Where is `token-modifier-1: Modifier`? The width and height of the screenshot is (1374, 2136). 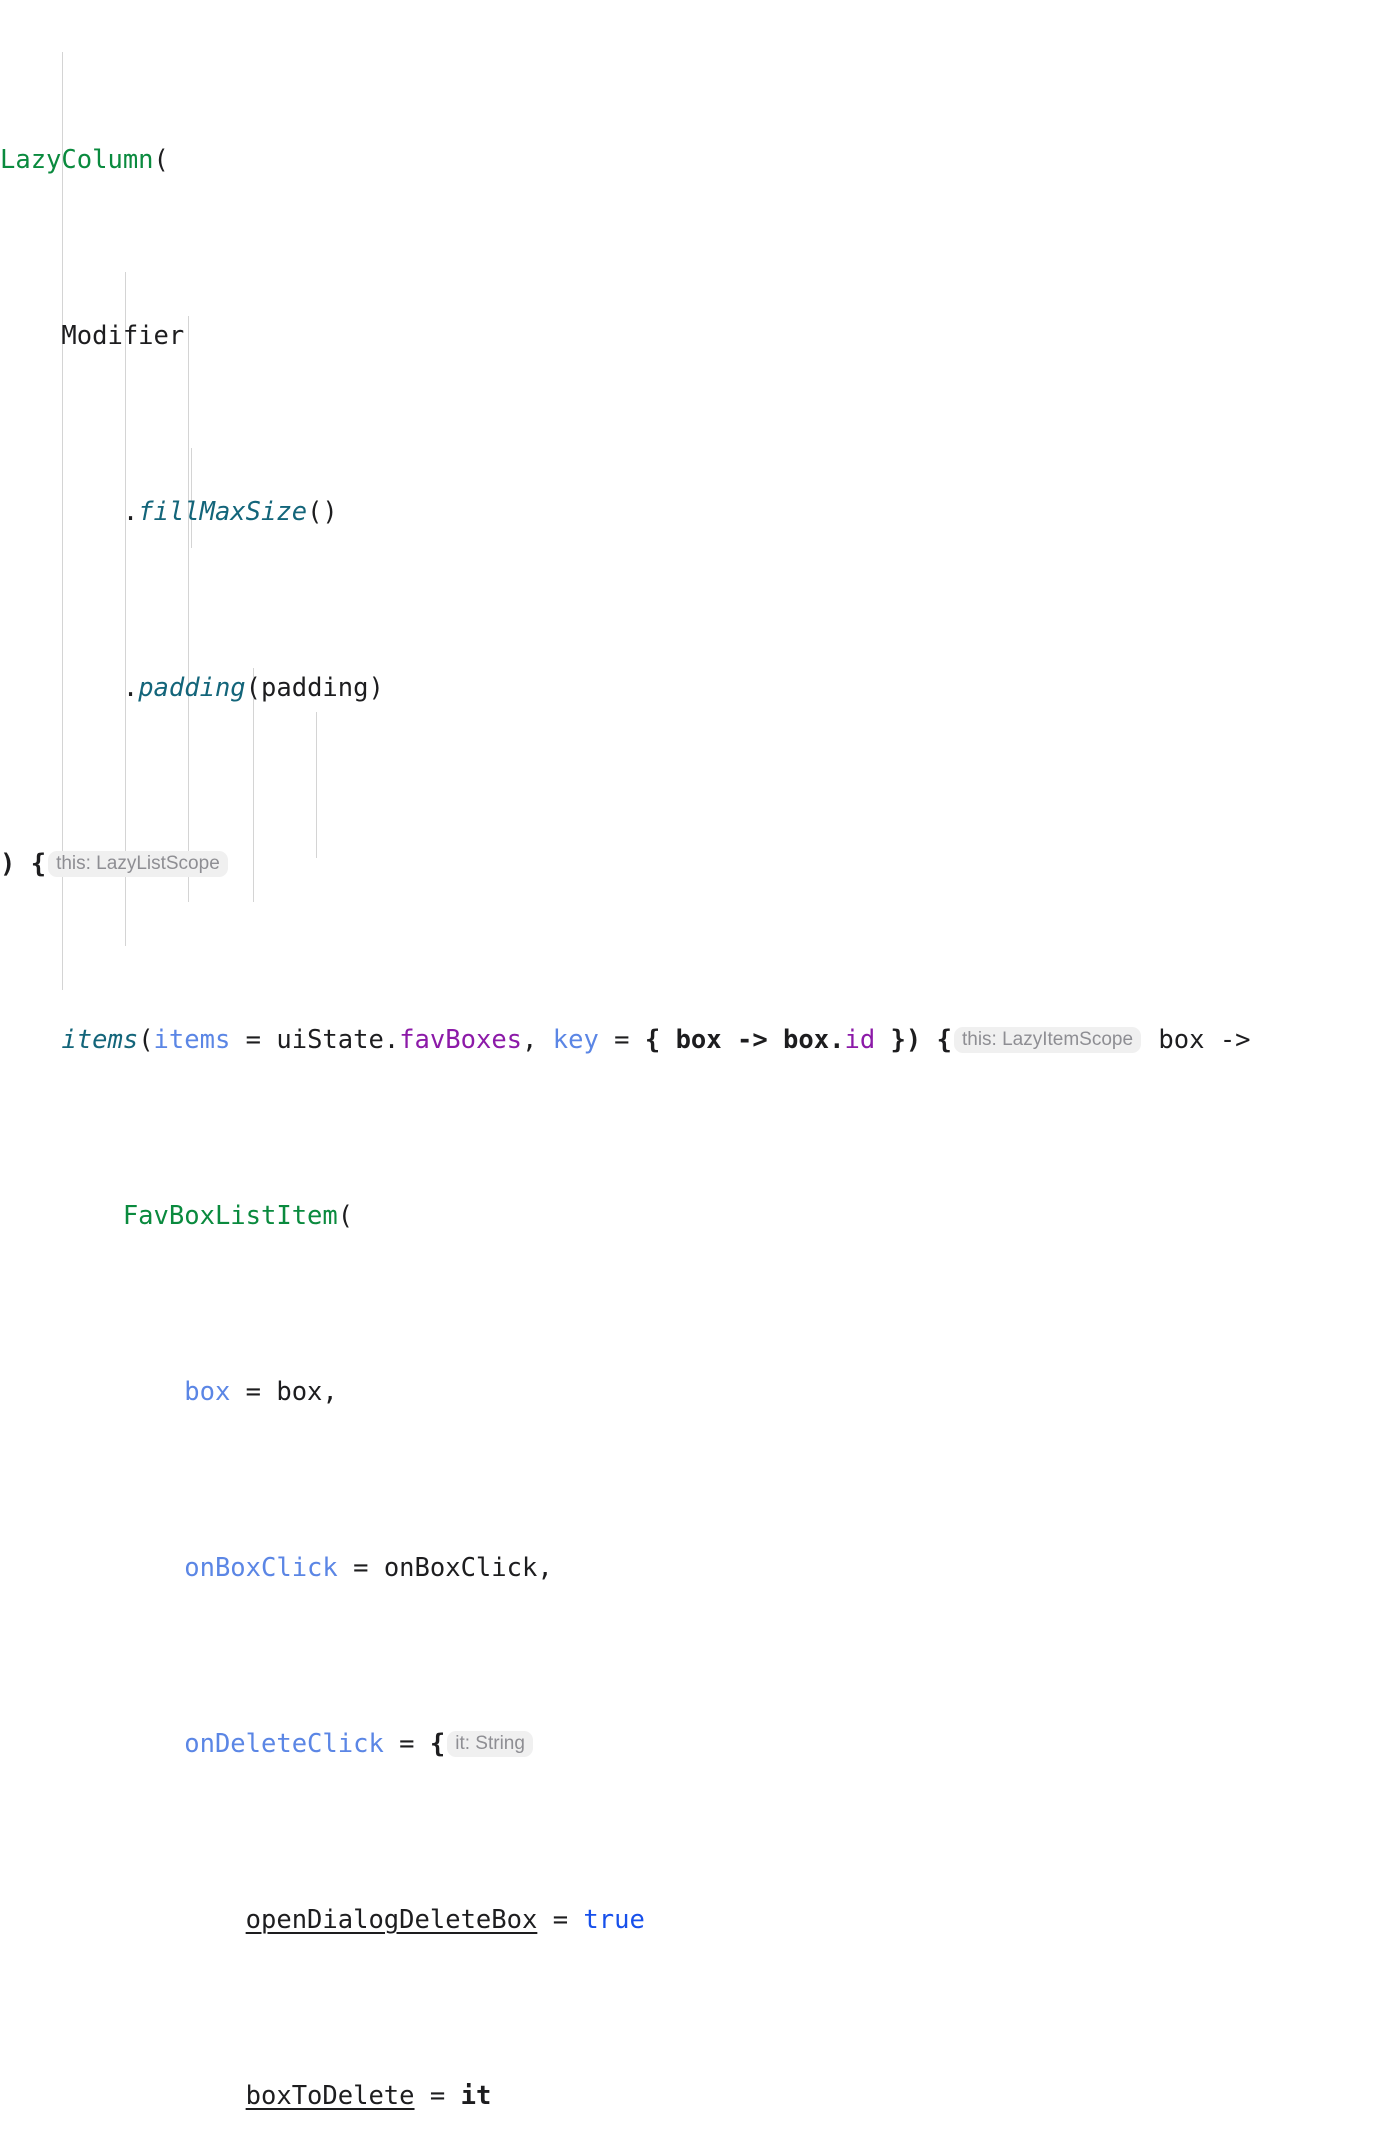 token-modifier-1: Modifier is located at coordinates (123, 336).